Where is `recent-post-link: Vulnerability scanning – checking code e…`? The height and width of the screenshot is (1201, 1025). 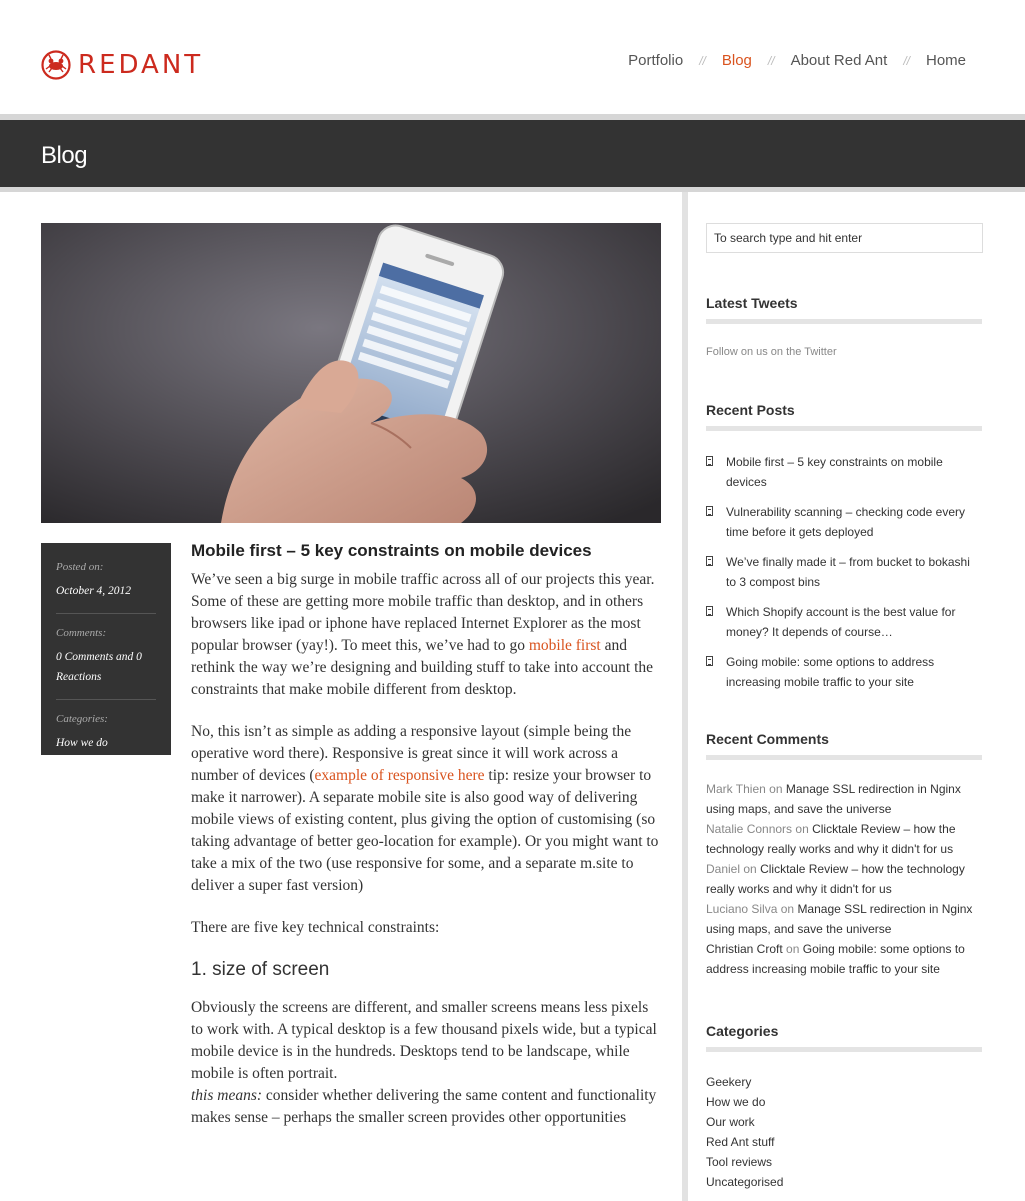
recent-post-link: Vulnerability scanning – checking code e… is located at coordinates (845, 522).